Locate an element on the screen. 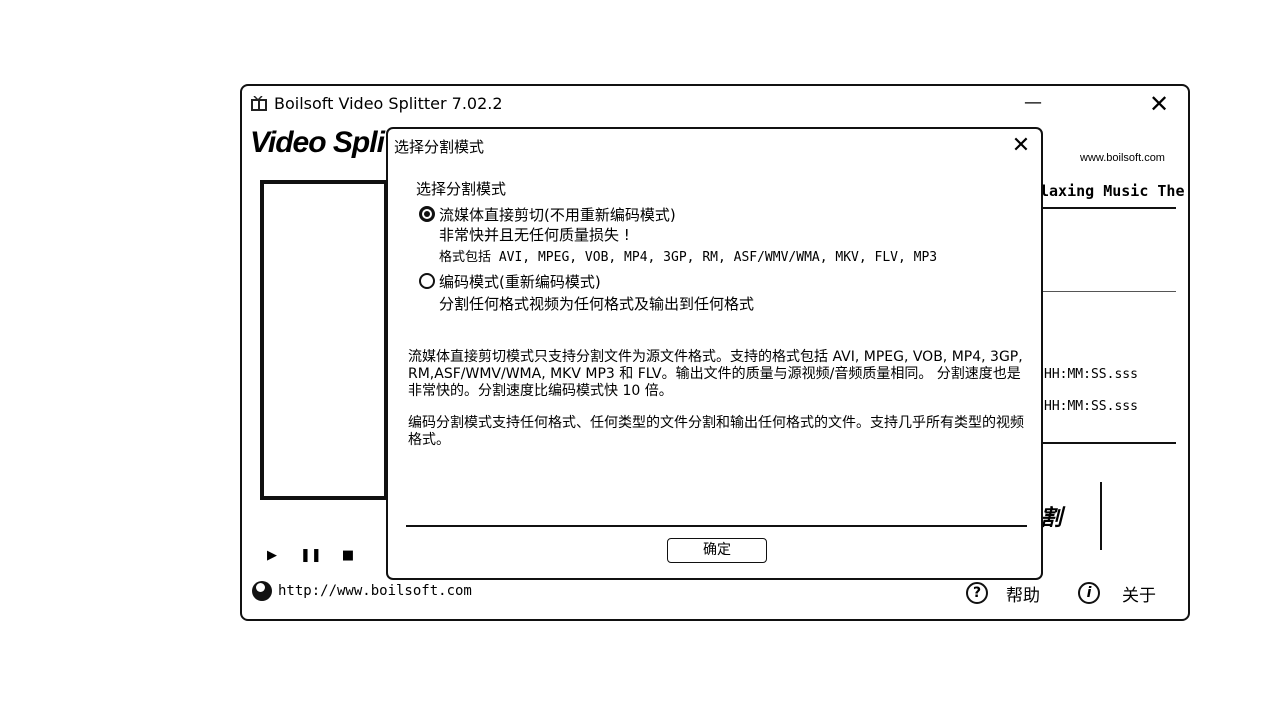 This screenshot has width=1280, height=719. option-encode-note: 分割任何格式视频为任何格式及输出到任何格式 is located at coordinates (597, 304).